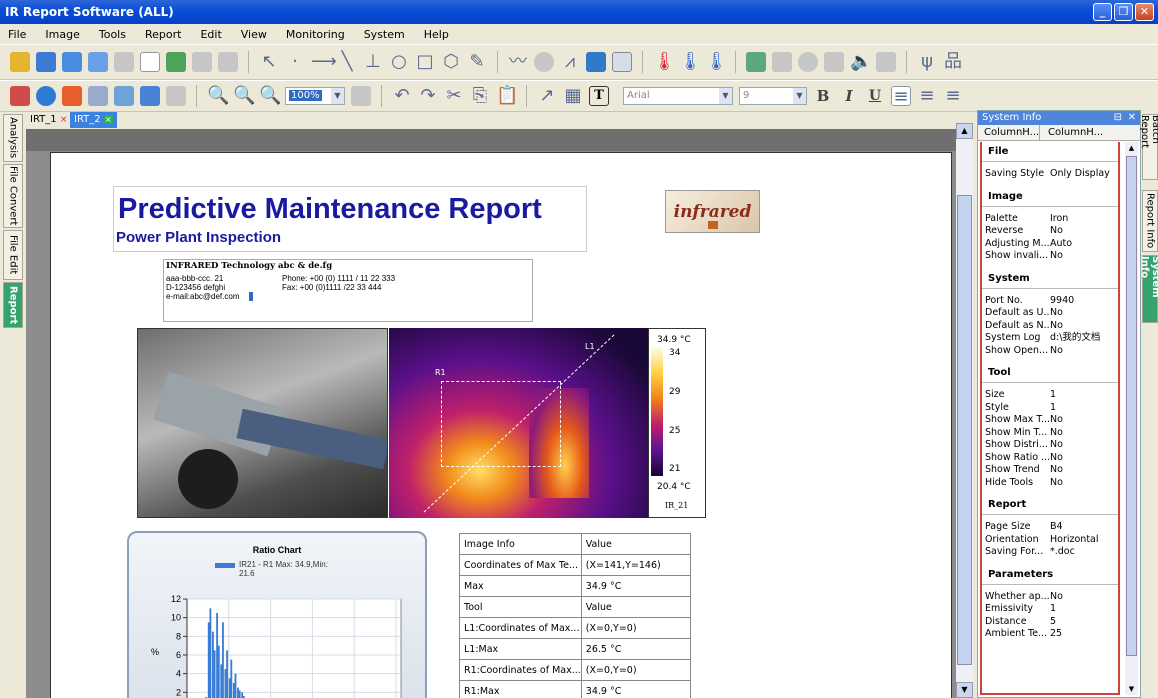 This screenshot has height=698, width=1158. Describe the element at coordinates (1150, 221) in the screenshot. I see `tab-report-info: Report Info` at that location.